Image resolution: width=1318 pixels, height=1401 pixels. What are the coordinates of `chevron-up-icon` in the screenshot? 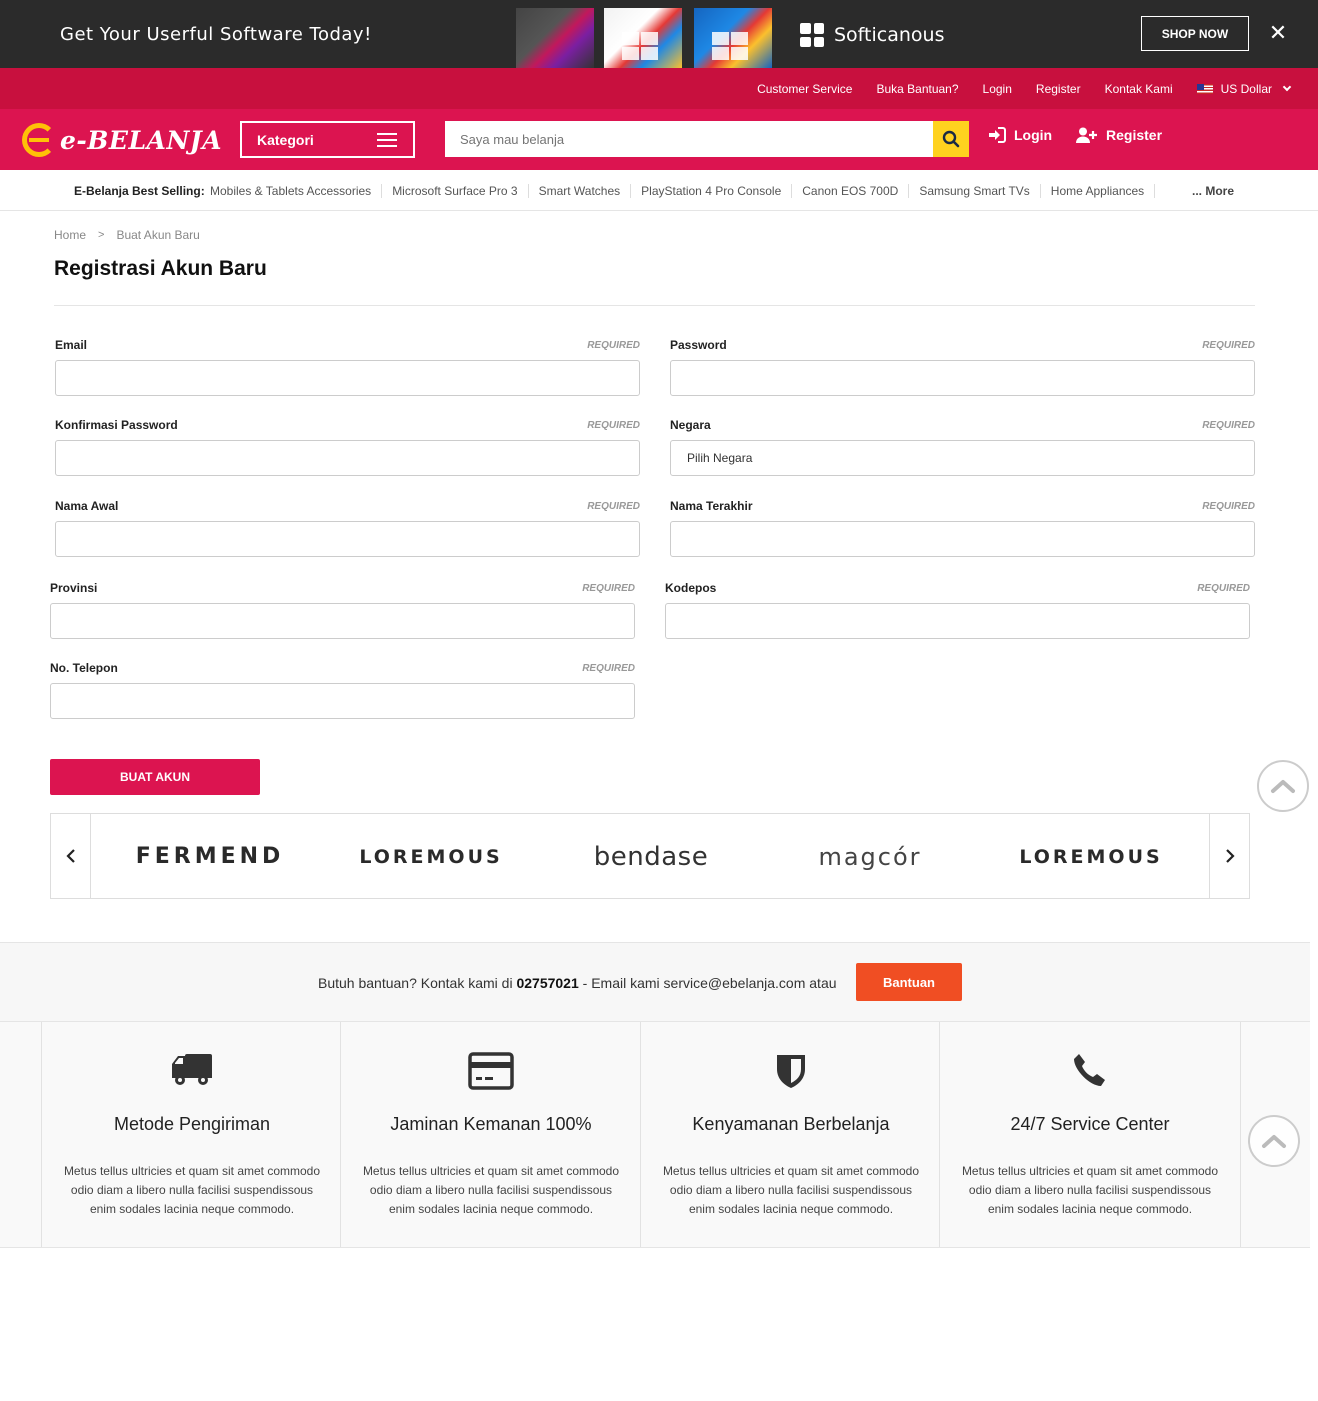 It's located at (1283, 786).